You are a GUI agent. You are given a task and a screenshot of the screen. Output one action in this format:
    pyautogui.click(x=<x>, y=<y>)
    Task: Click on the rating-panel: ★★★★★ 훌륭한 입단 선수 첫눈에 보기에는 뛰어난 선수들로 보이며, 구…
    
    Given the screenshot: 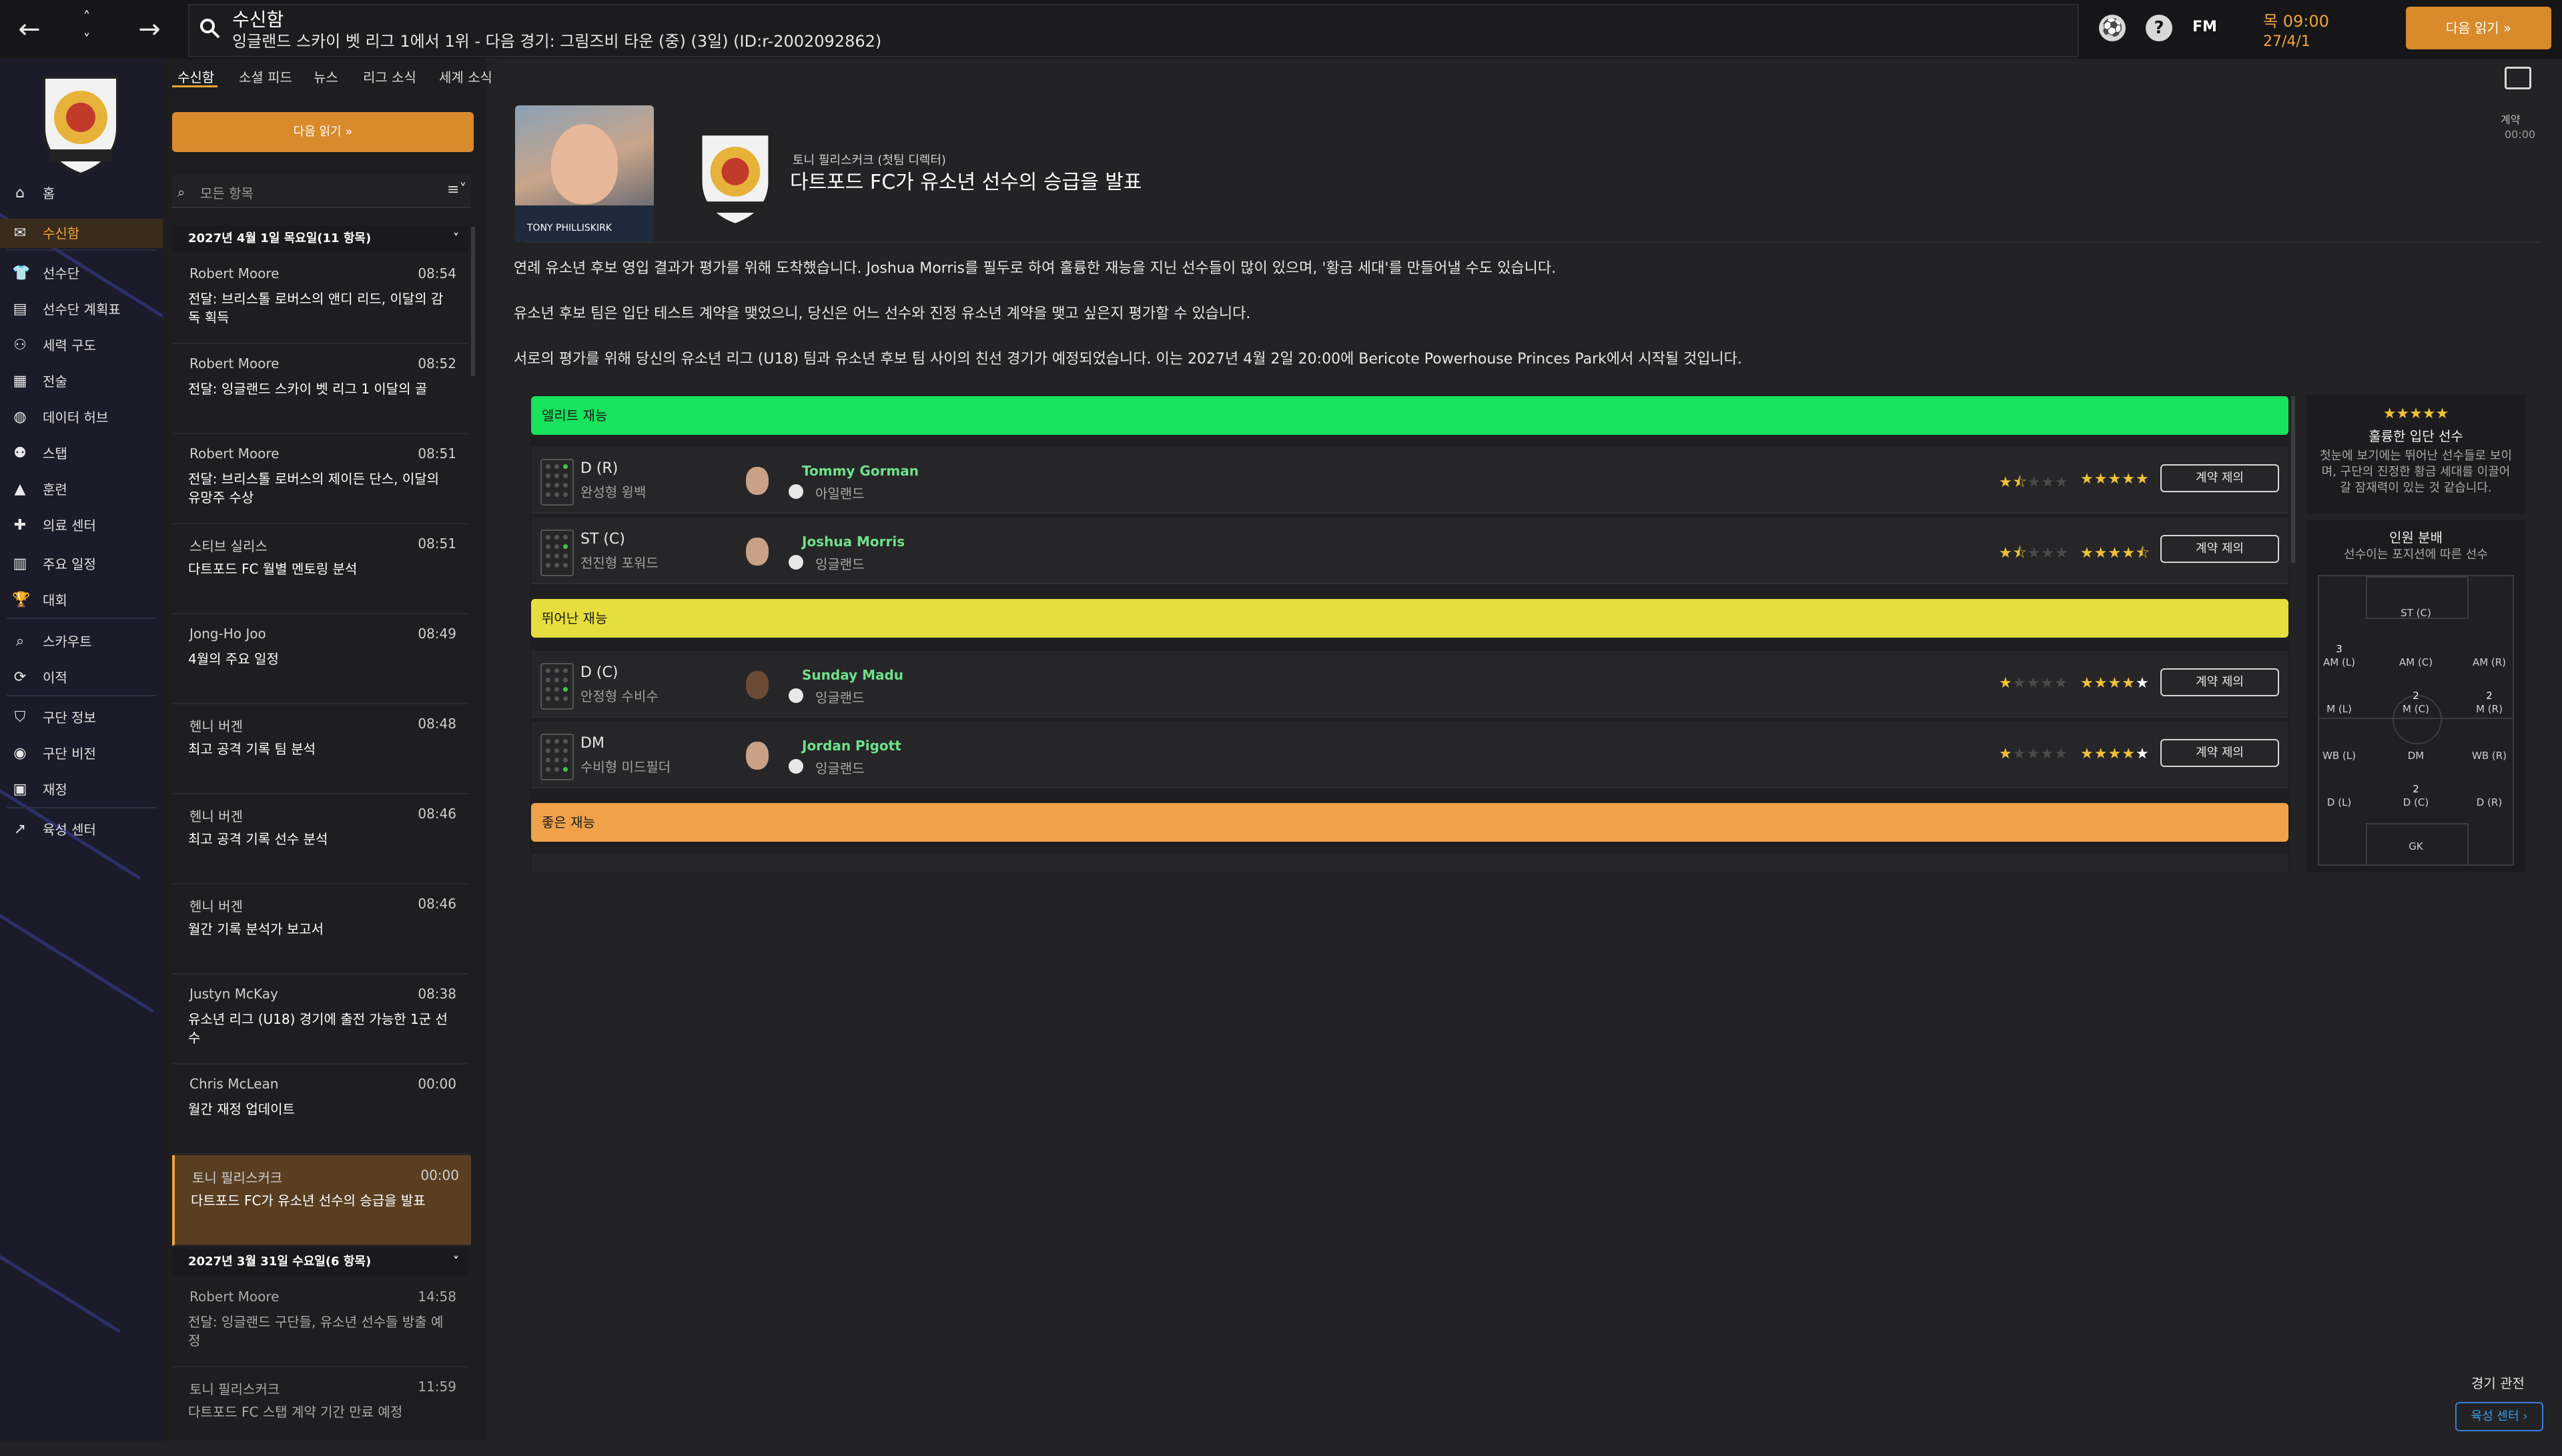 What is the action you would take?
    pyautogui.click(x=2416, y=455)
    